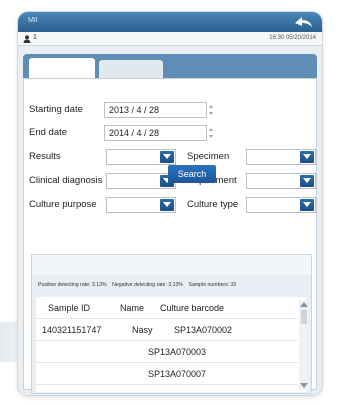 This screenshot has width=339, height=405. I want to click on app-name: MII, so click(33, 20).